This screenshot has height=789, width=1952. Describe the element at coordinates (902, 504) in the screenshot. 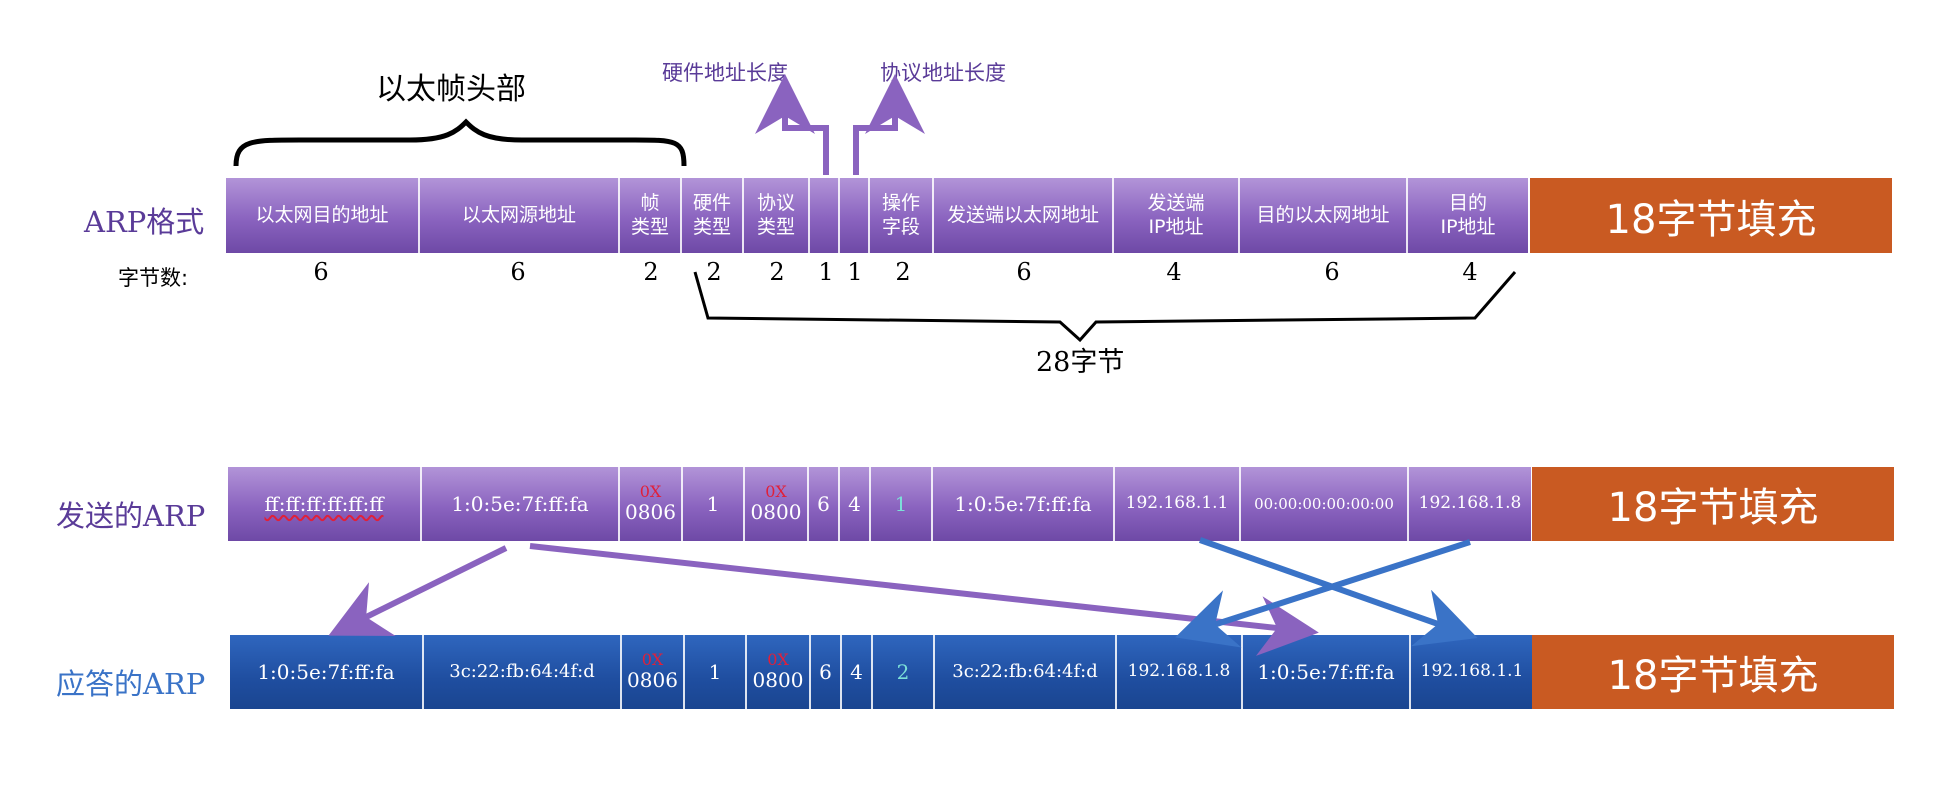

I see `req-op: 1` at that location.